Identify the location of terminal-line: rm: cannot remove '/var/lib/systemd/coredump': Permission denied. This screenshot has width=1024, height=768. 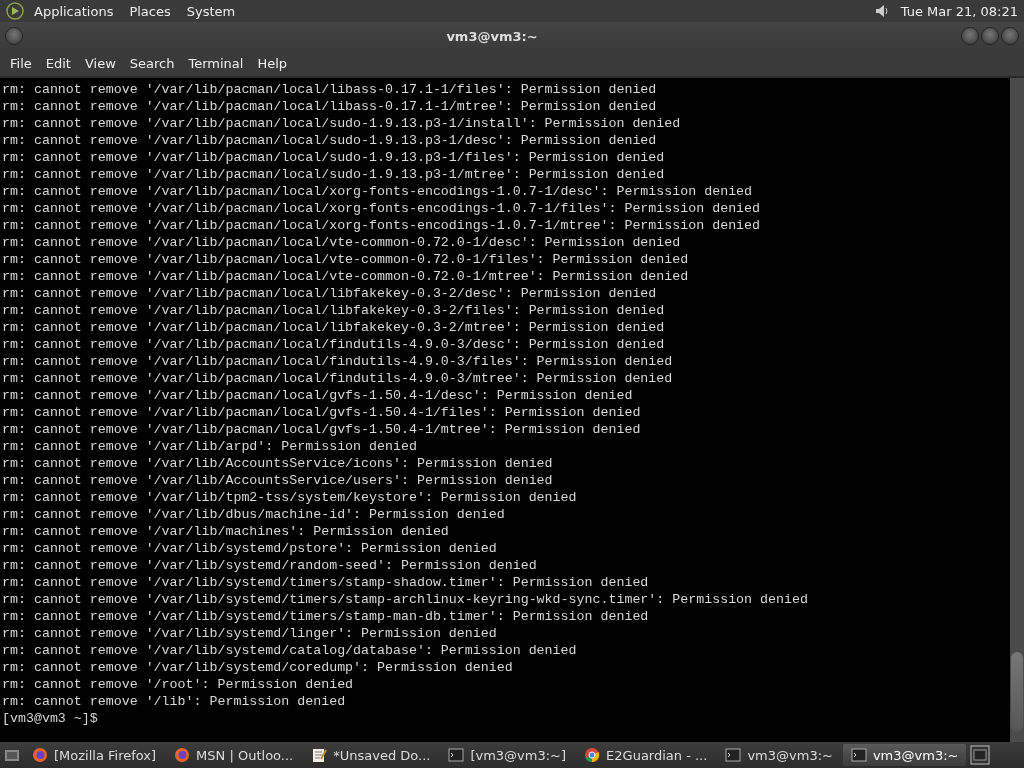
(257, 667).